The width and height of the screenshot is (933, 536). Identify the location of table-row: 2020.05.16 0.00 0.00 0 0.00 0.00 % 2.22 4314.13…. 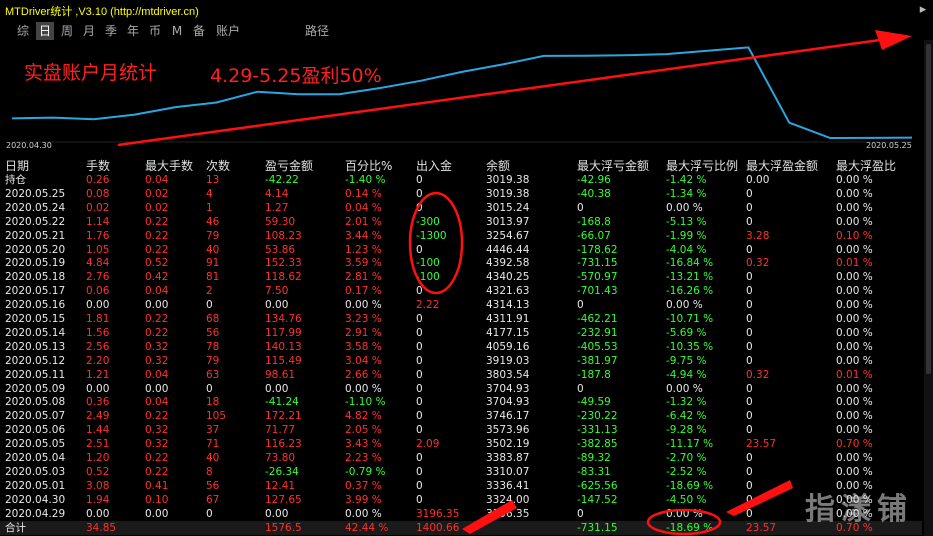
(461, 305).